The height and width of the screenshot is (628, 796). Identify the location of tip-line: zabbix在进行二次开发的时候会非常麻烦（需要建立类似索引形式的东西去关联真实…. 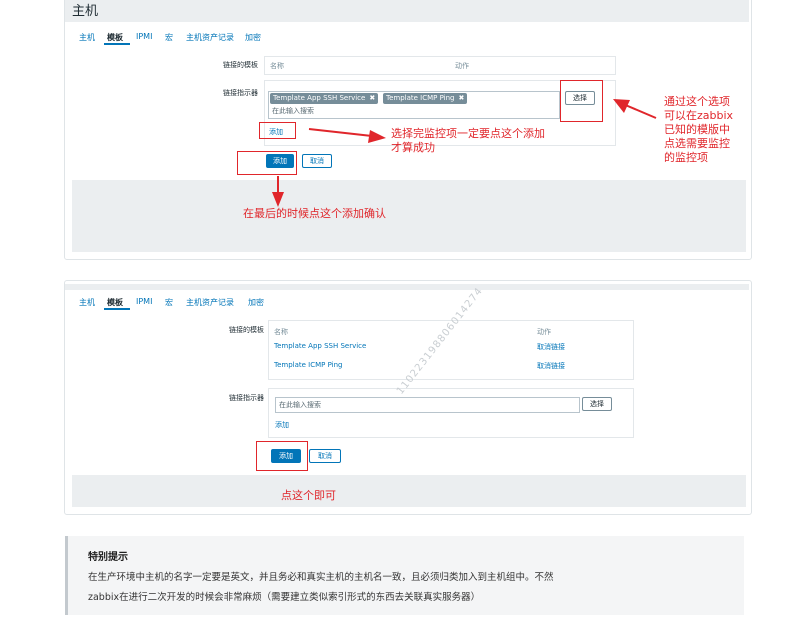
(284, 597).